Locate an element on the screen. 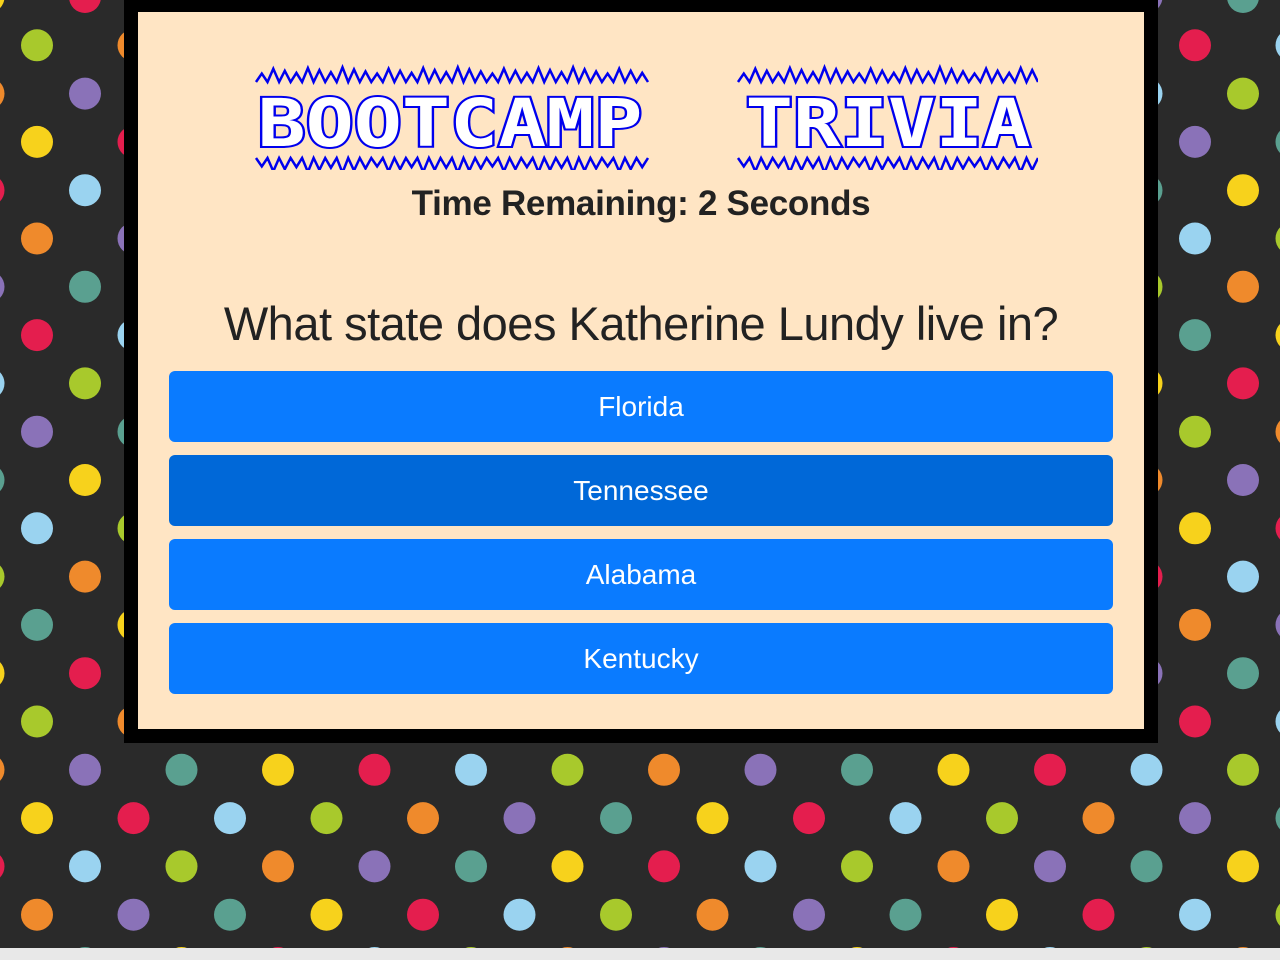 Image resolution: width=1280 pixels, height=960 pixels. answer-button-alabama: Alabama is located at coordinates (641, 574).